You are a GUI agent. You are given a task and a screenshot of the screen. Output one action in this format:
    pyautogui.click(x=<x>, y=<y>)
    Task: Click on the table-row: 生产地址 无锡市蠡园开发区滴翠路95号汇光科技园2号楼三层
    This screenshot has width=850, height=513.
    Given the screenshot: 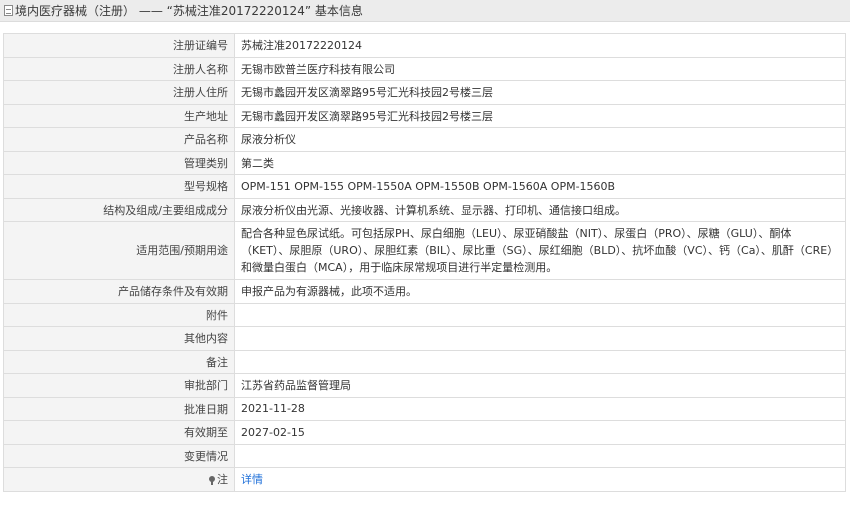 What is the action you would take?
    pyautogui.click(x=424, y=115)
    